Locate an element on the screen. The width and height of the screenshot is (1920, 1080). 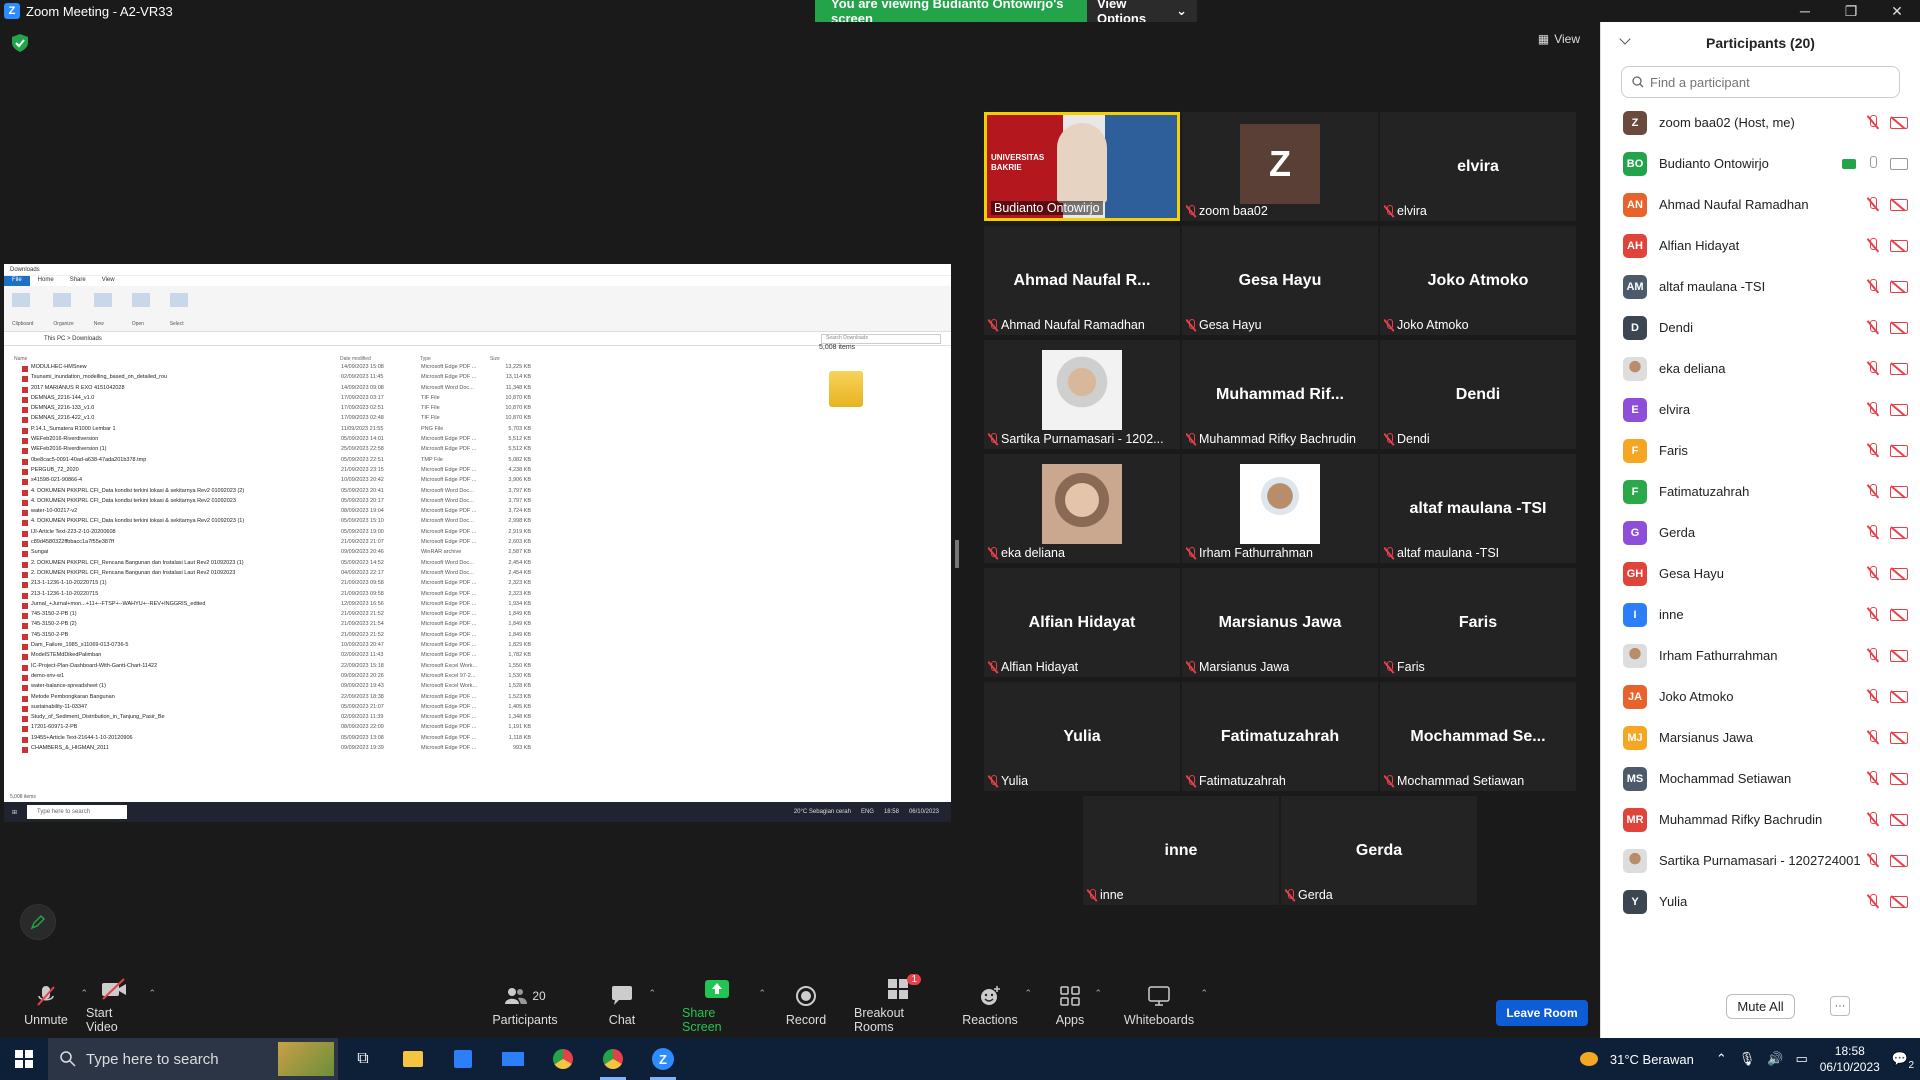
participant-row: JA Joko Atmoko is located at coordinates (1760, 696).